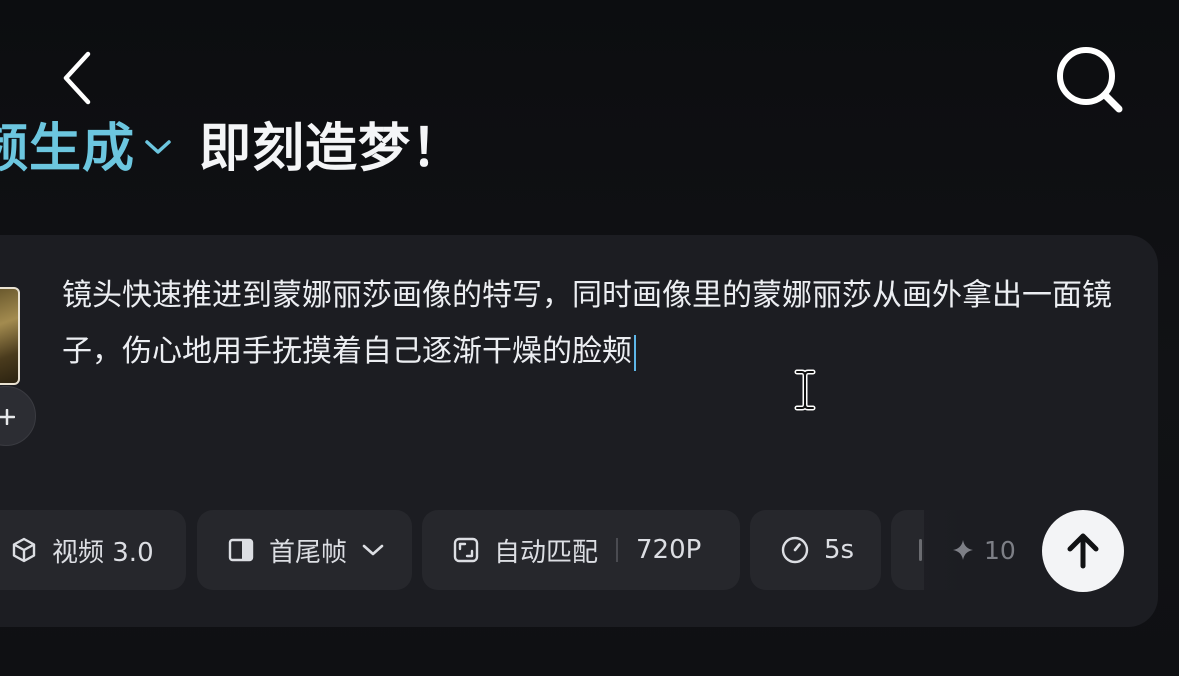 The image size is (1179, 676). Describe the element at coordinates (308, 552) in the screenshot. I see `frame-mode-label: 首尾帧` at that location.